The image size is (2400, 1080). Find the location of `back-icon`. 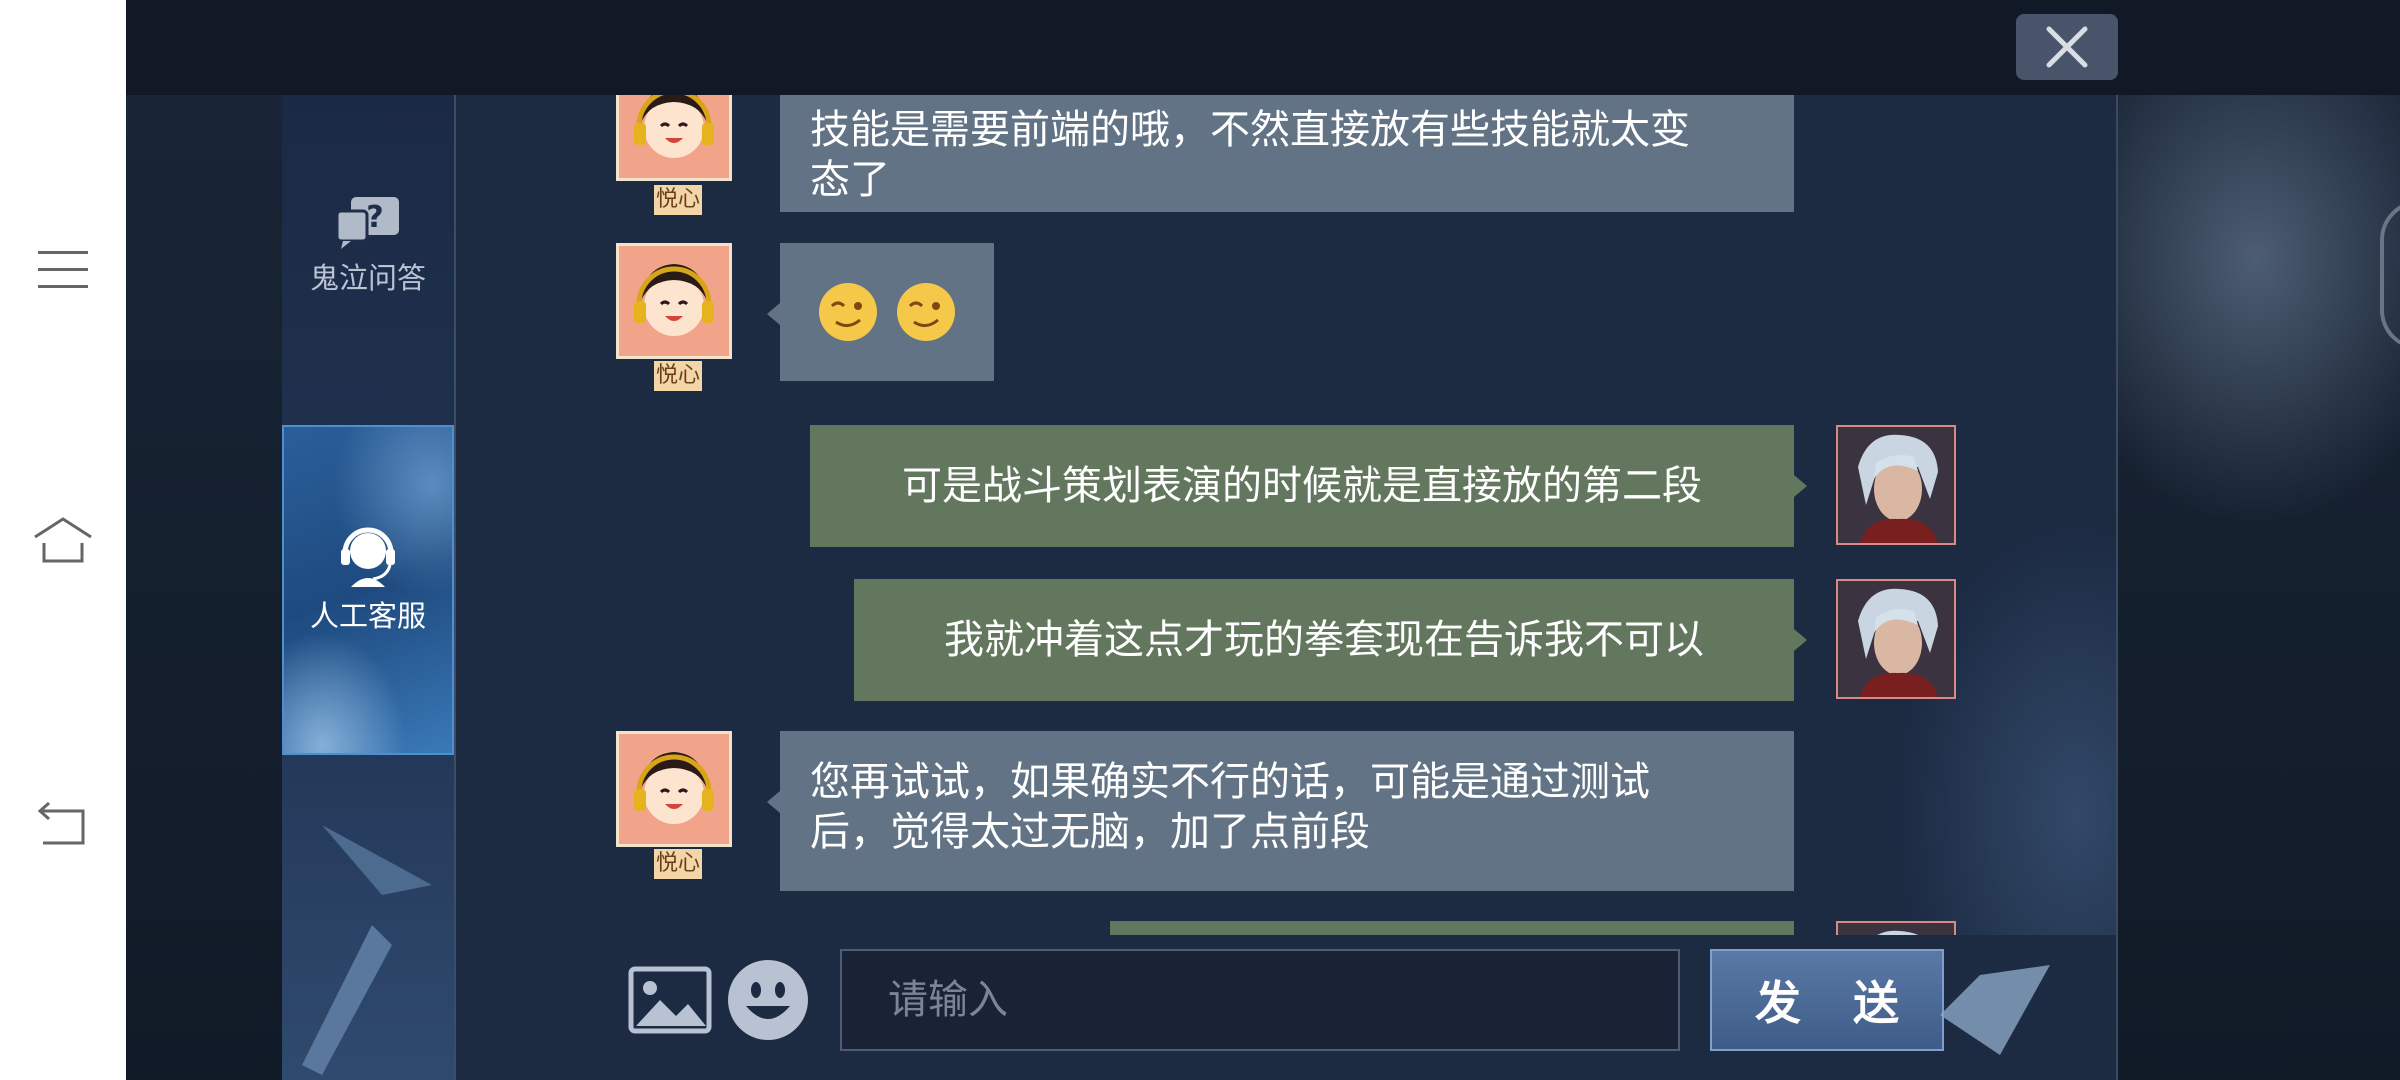

back-icon is located at coordinates (61, 823).